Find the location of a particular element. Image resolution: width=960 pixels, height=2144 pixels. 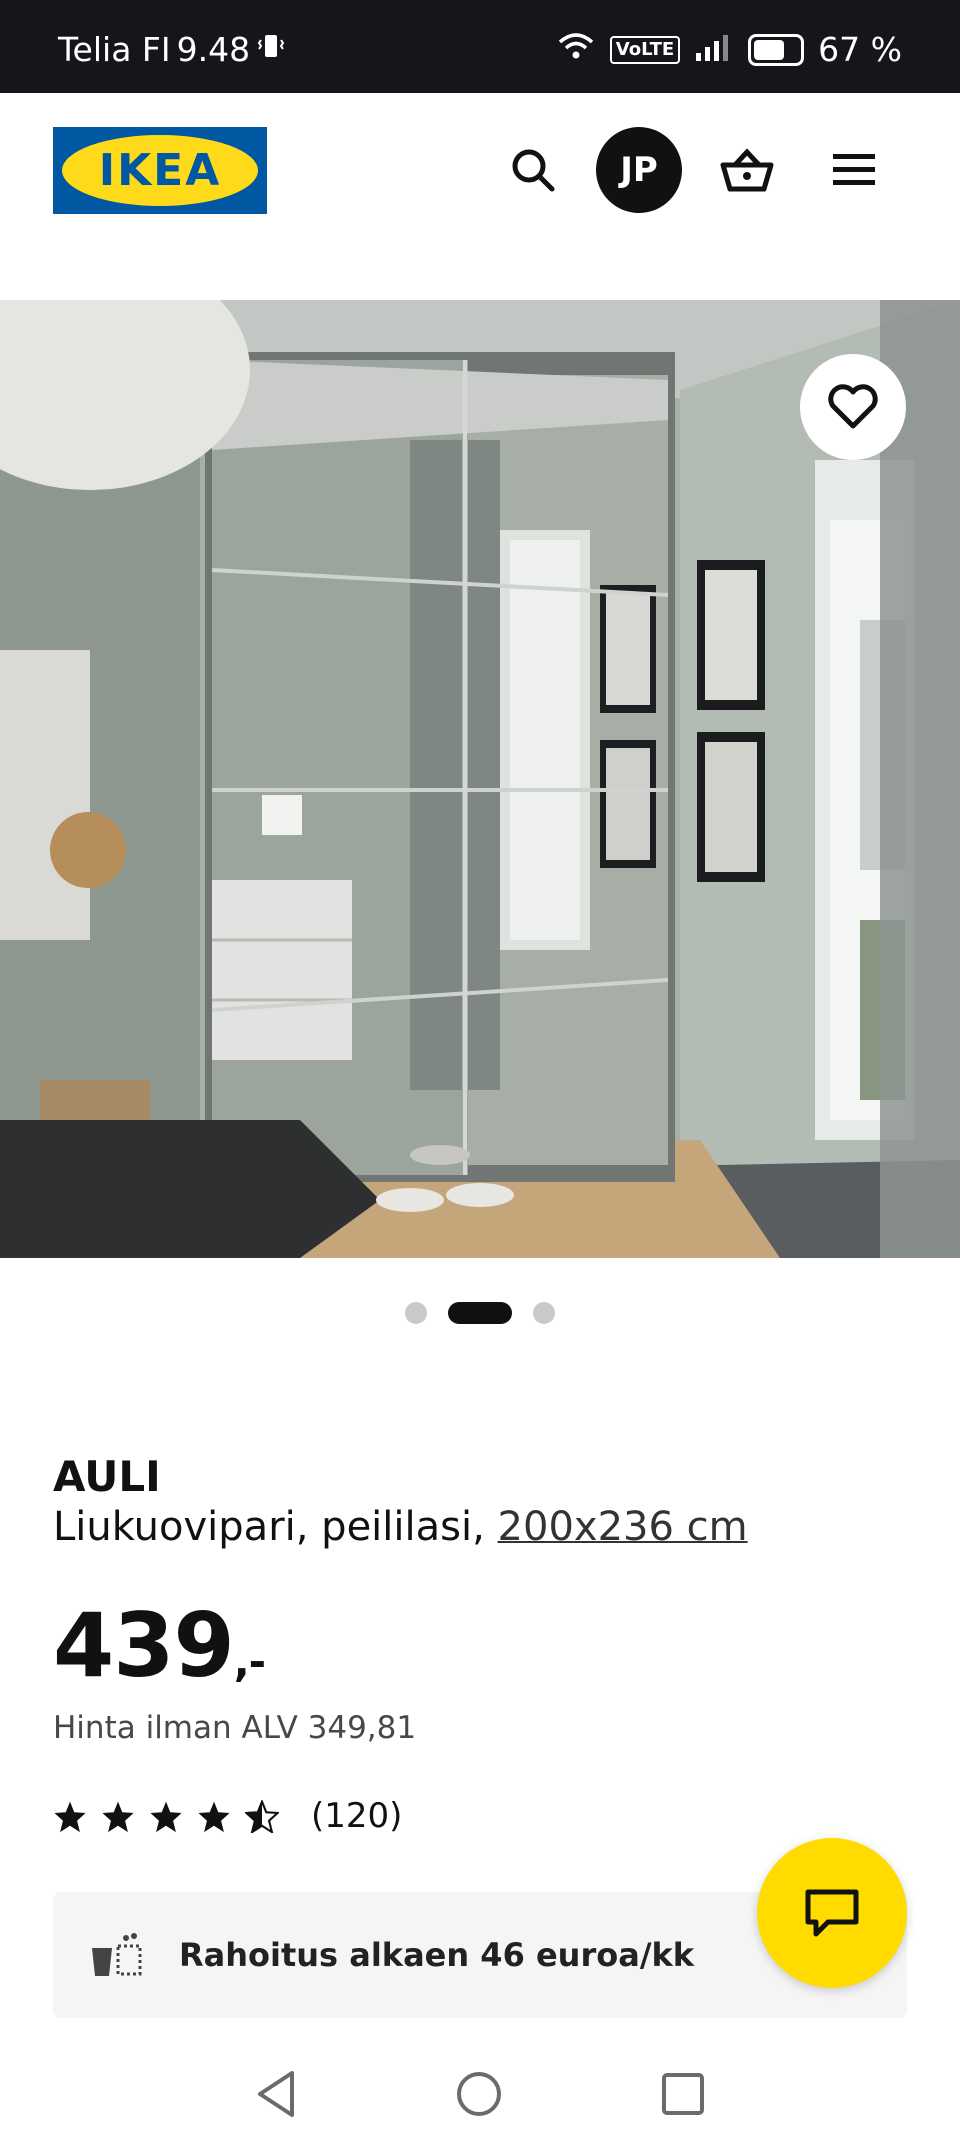

signal-icon is located at coordinates (714, 49).